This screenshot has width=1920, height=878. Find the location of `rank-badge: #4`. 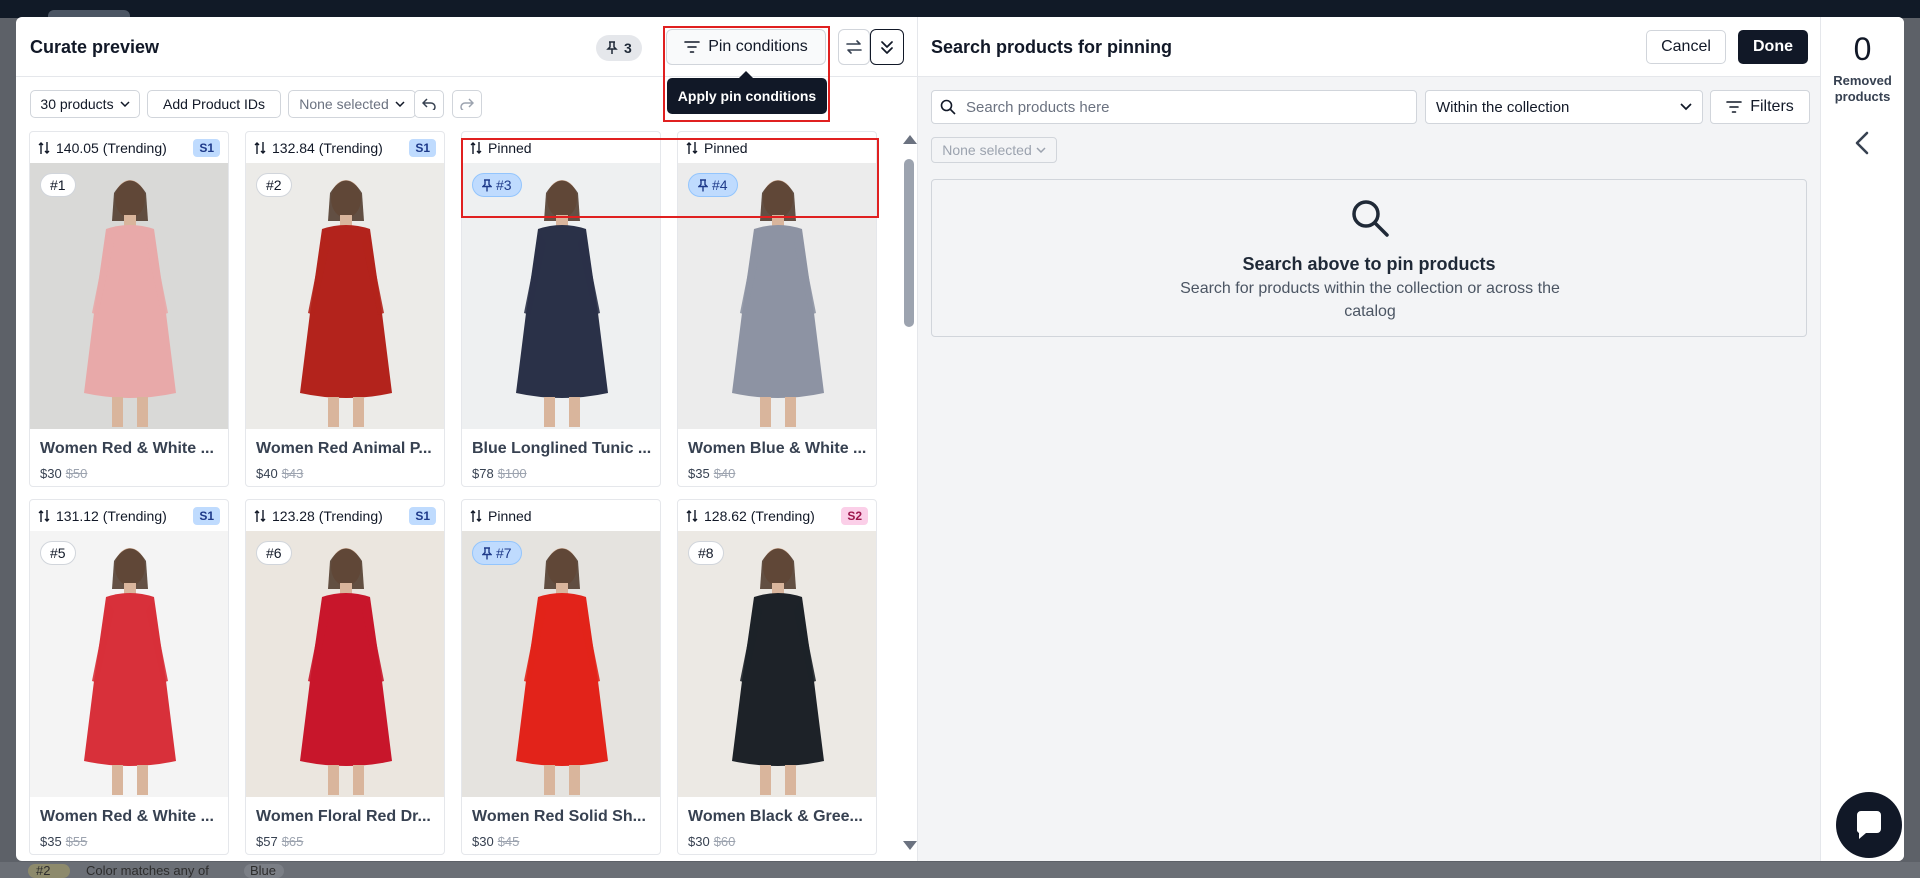

rank-badge: #4 is located at coordinates (713, 185).